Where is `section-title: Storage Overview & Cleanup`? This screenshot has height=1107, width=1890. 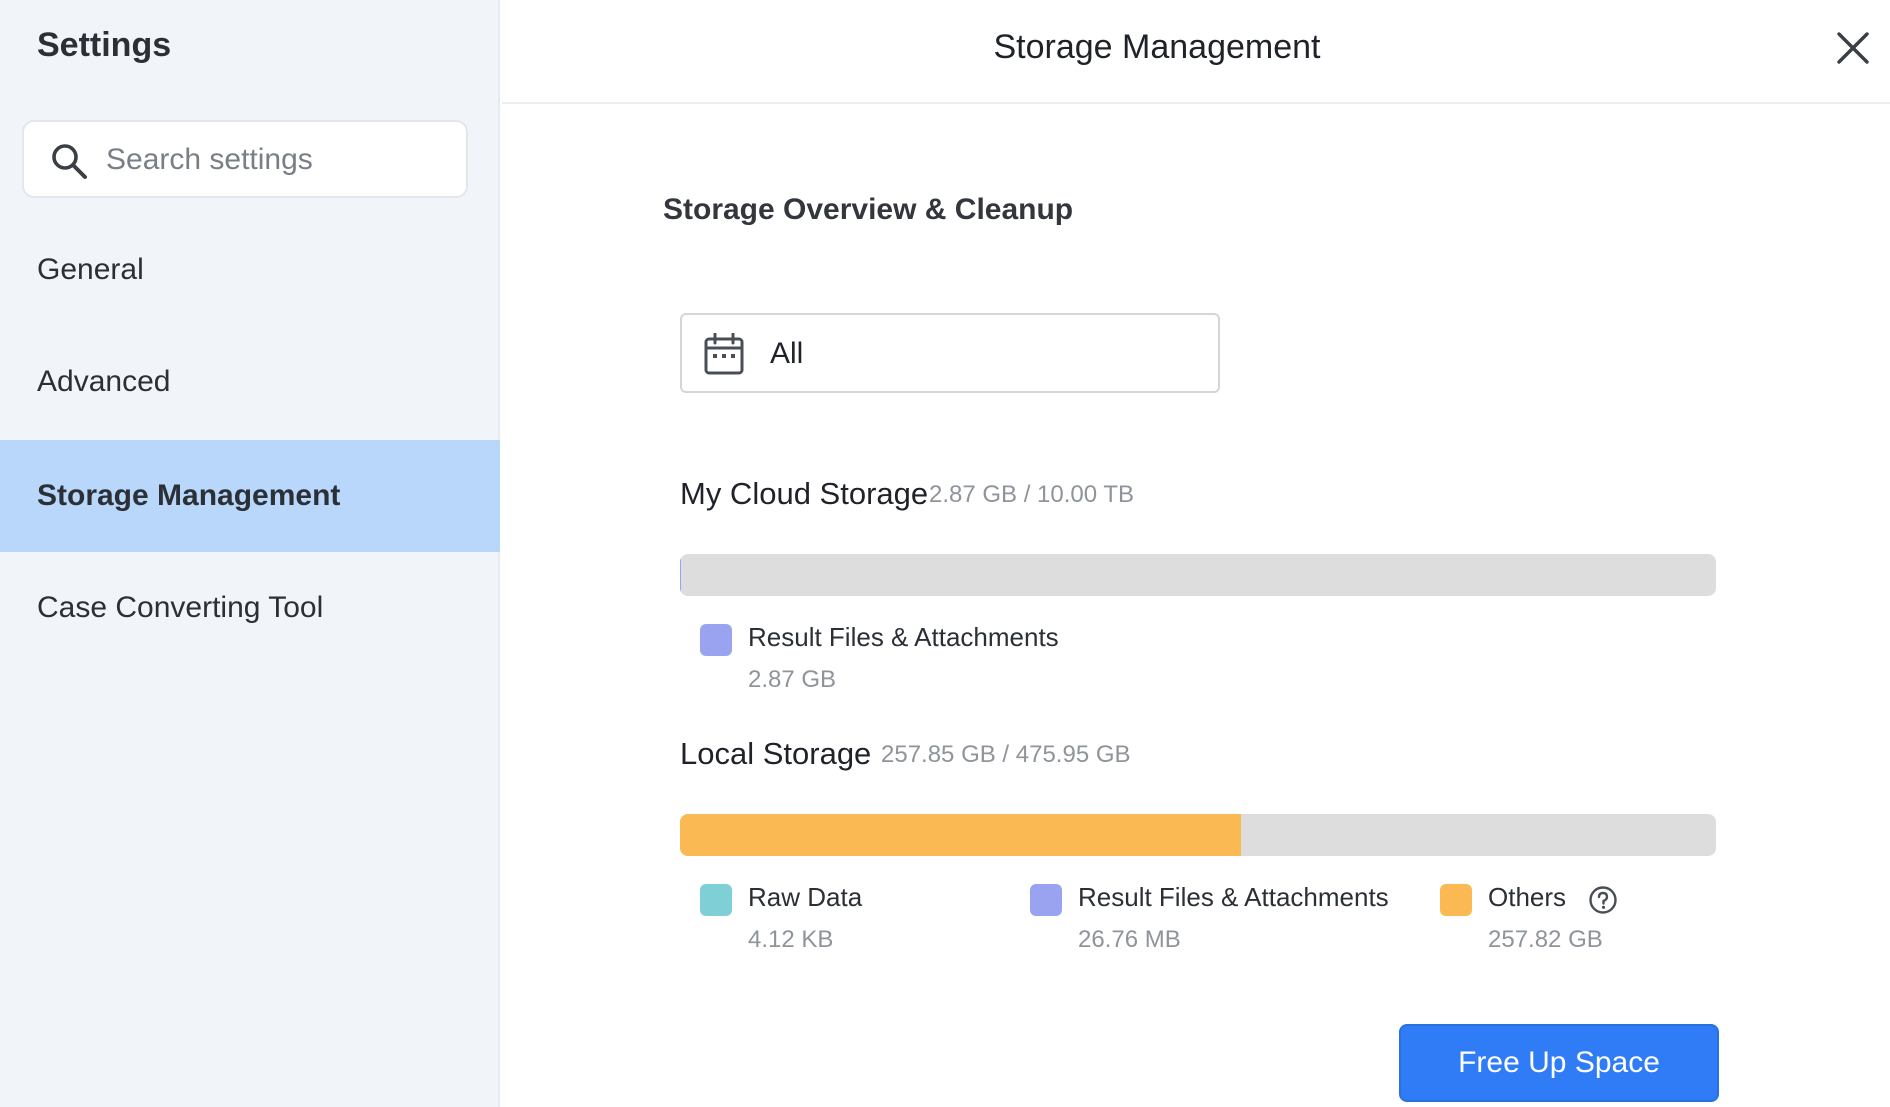 section-title: Storage Overview & Cleanup is located at coordinates (868, 209).